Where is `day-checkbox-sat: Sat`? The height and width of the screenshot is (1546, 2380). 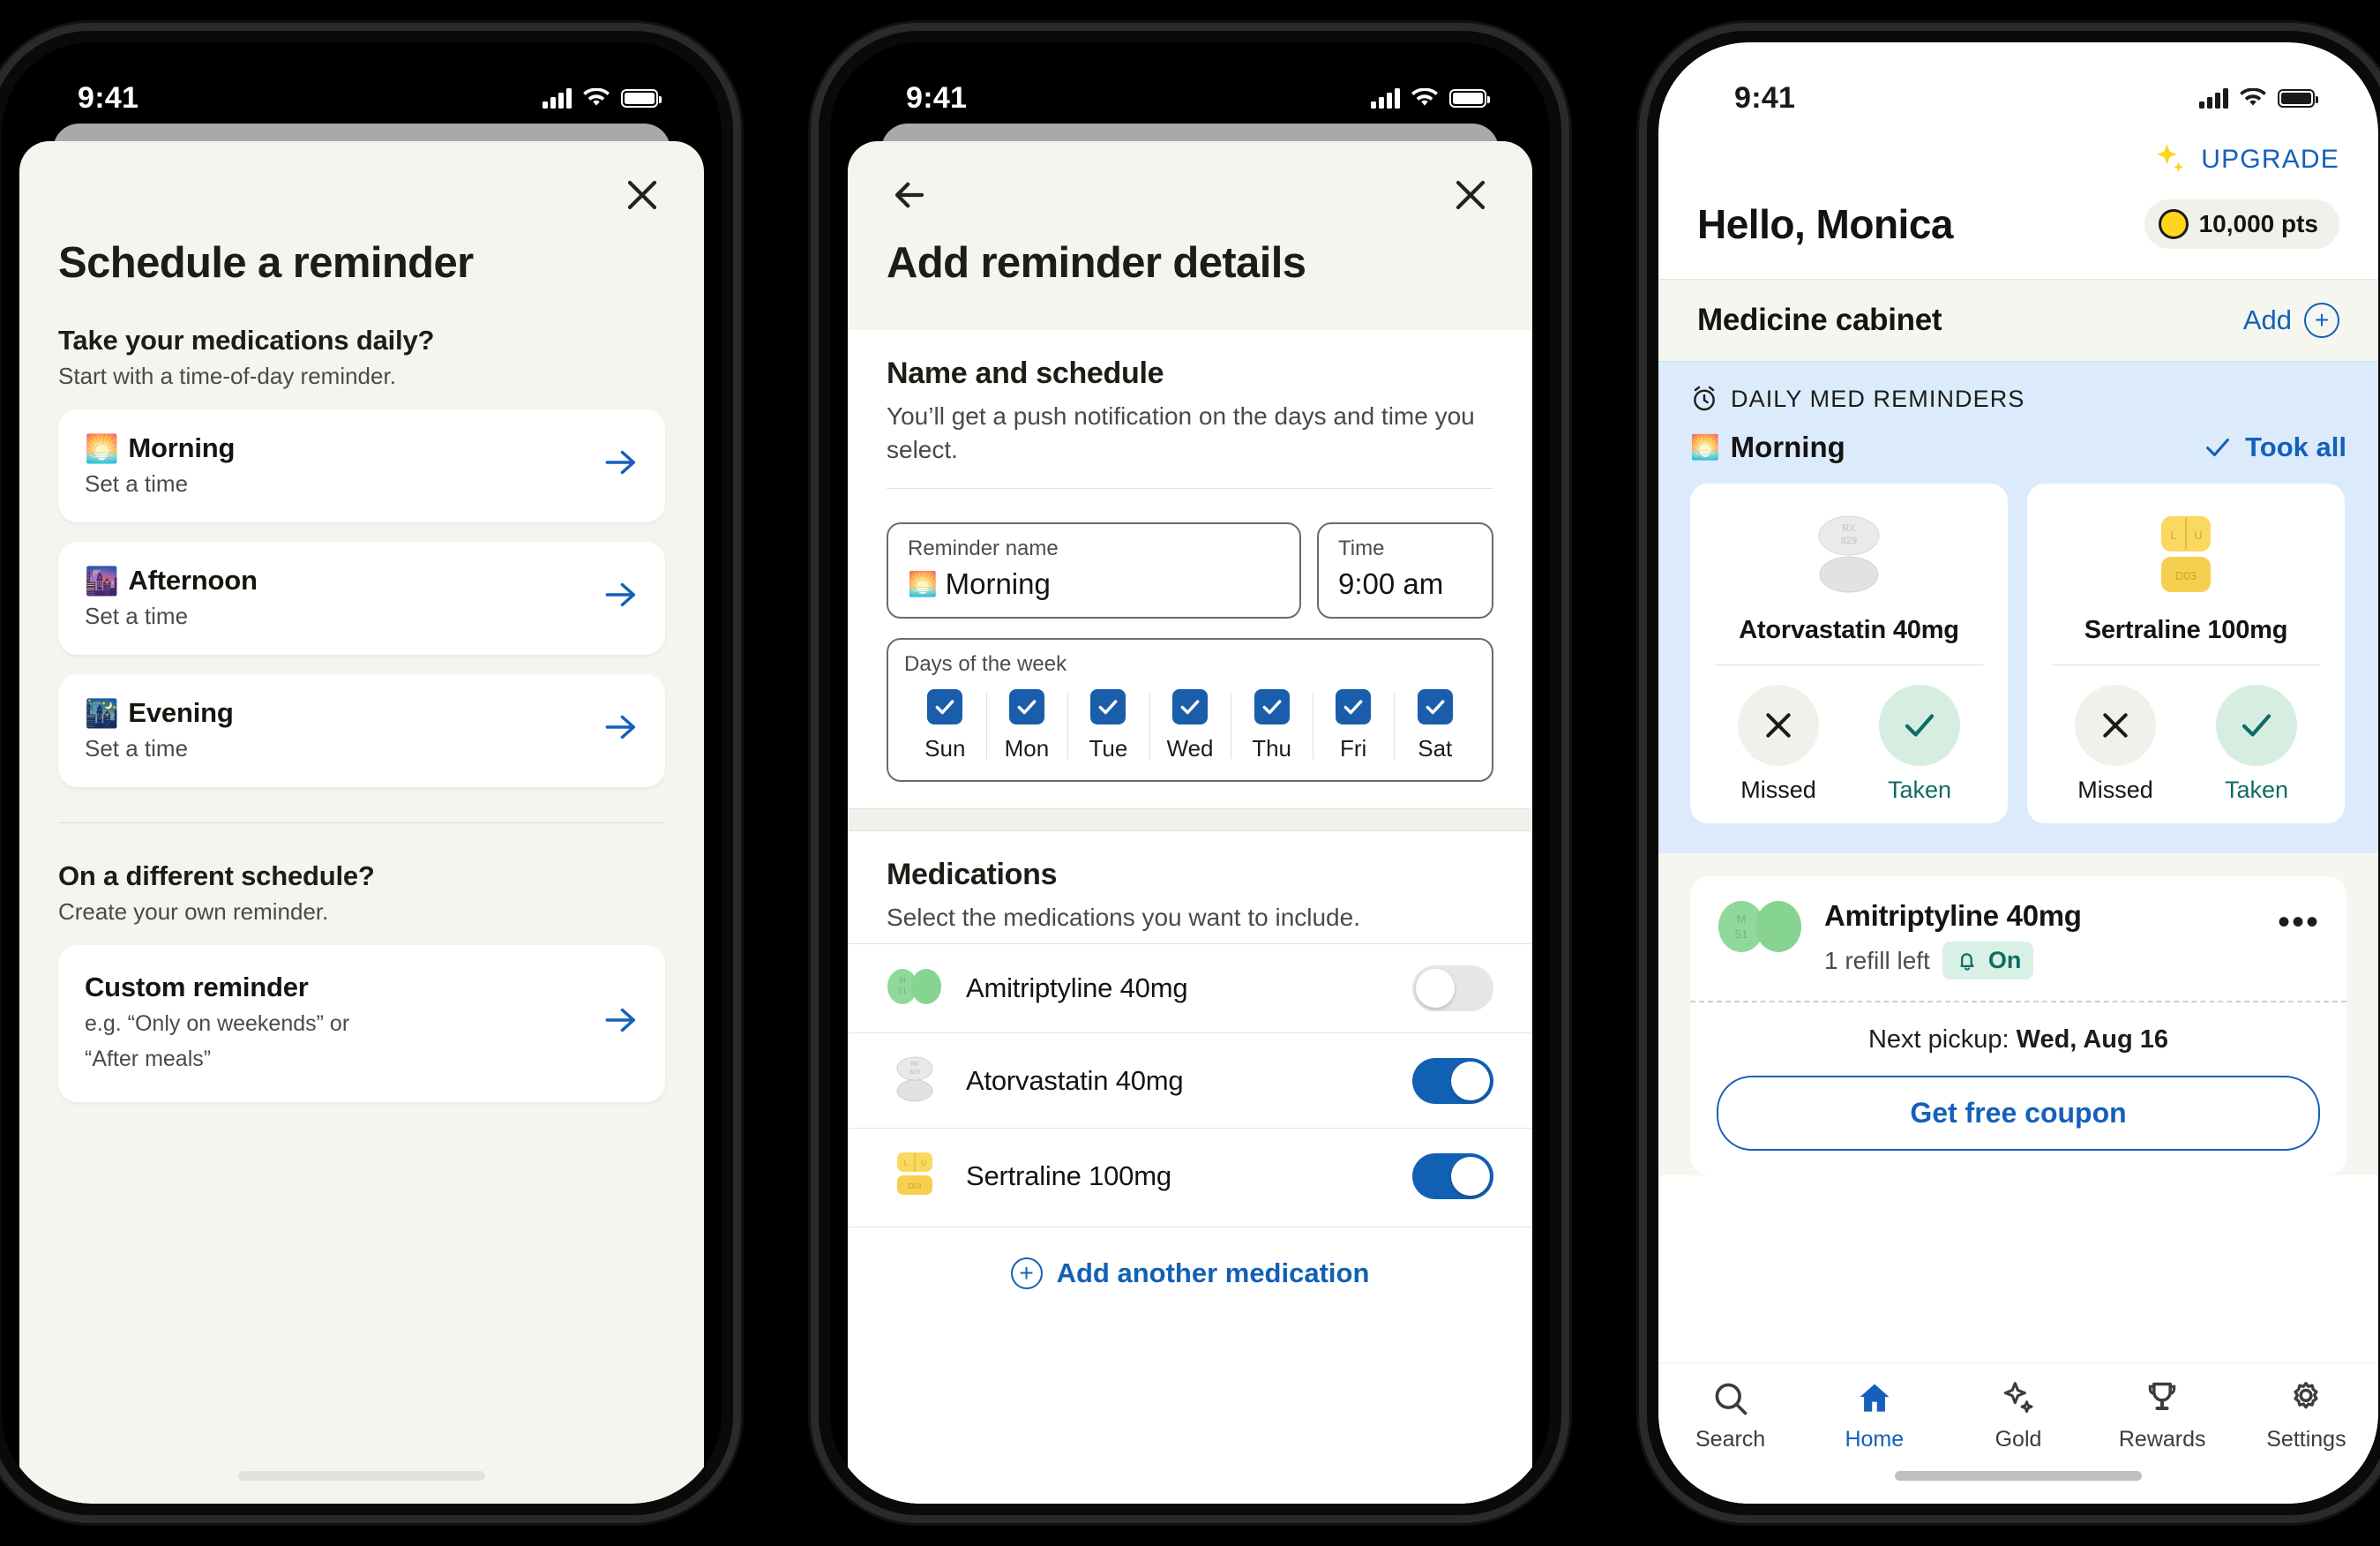 day-checkbox-sat: Sat is located at coordinates (1435, 725).